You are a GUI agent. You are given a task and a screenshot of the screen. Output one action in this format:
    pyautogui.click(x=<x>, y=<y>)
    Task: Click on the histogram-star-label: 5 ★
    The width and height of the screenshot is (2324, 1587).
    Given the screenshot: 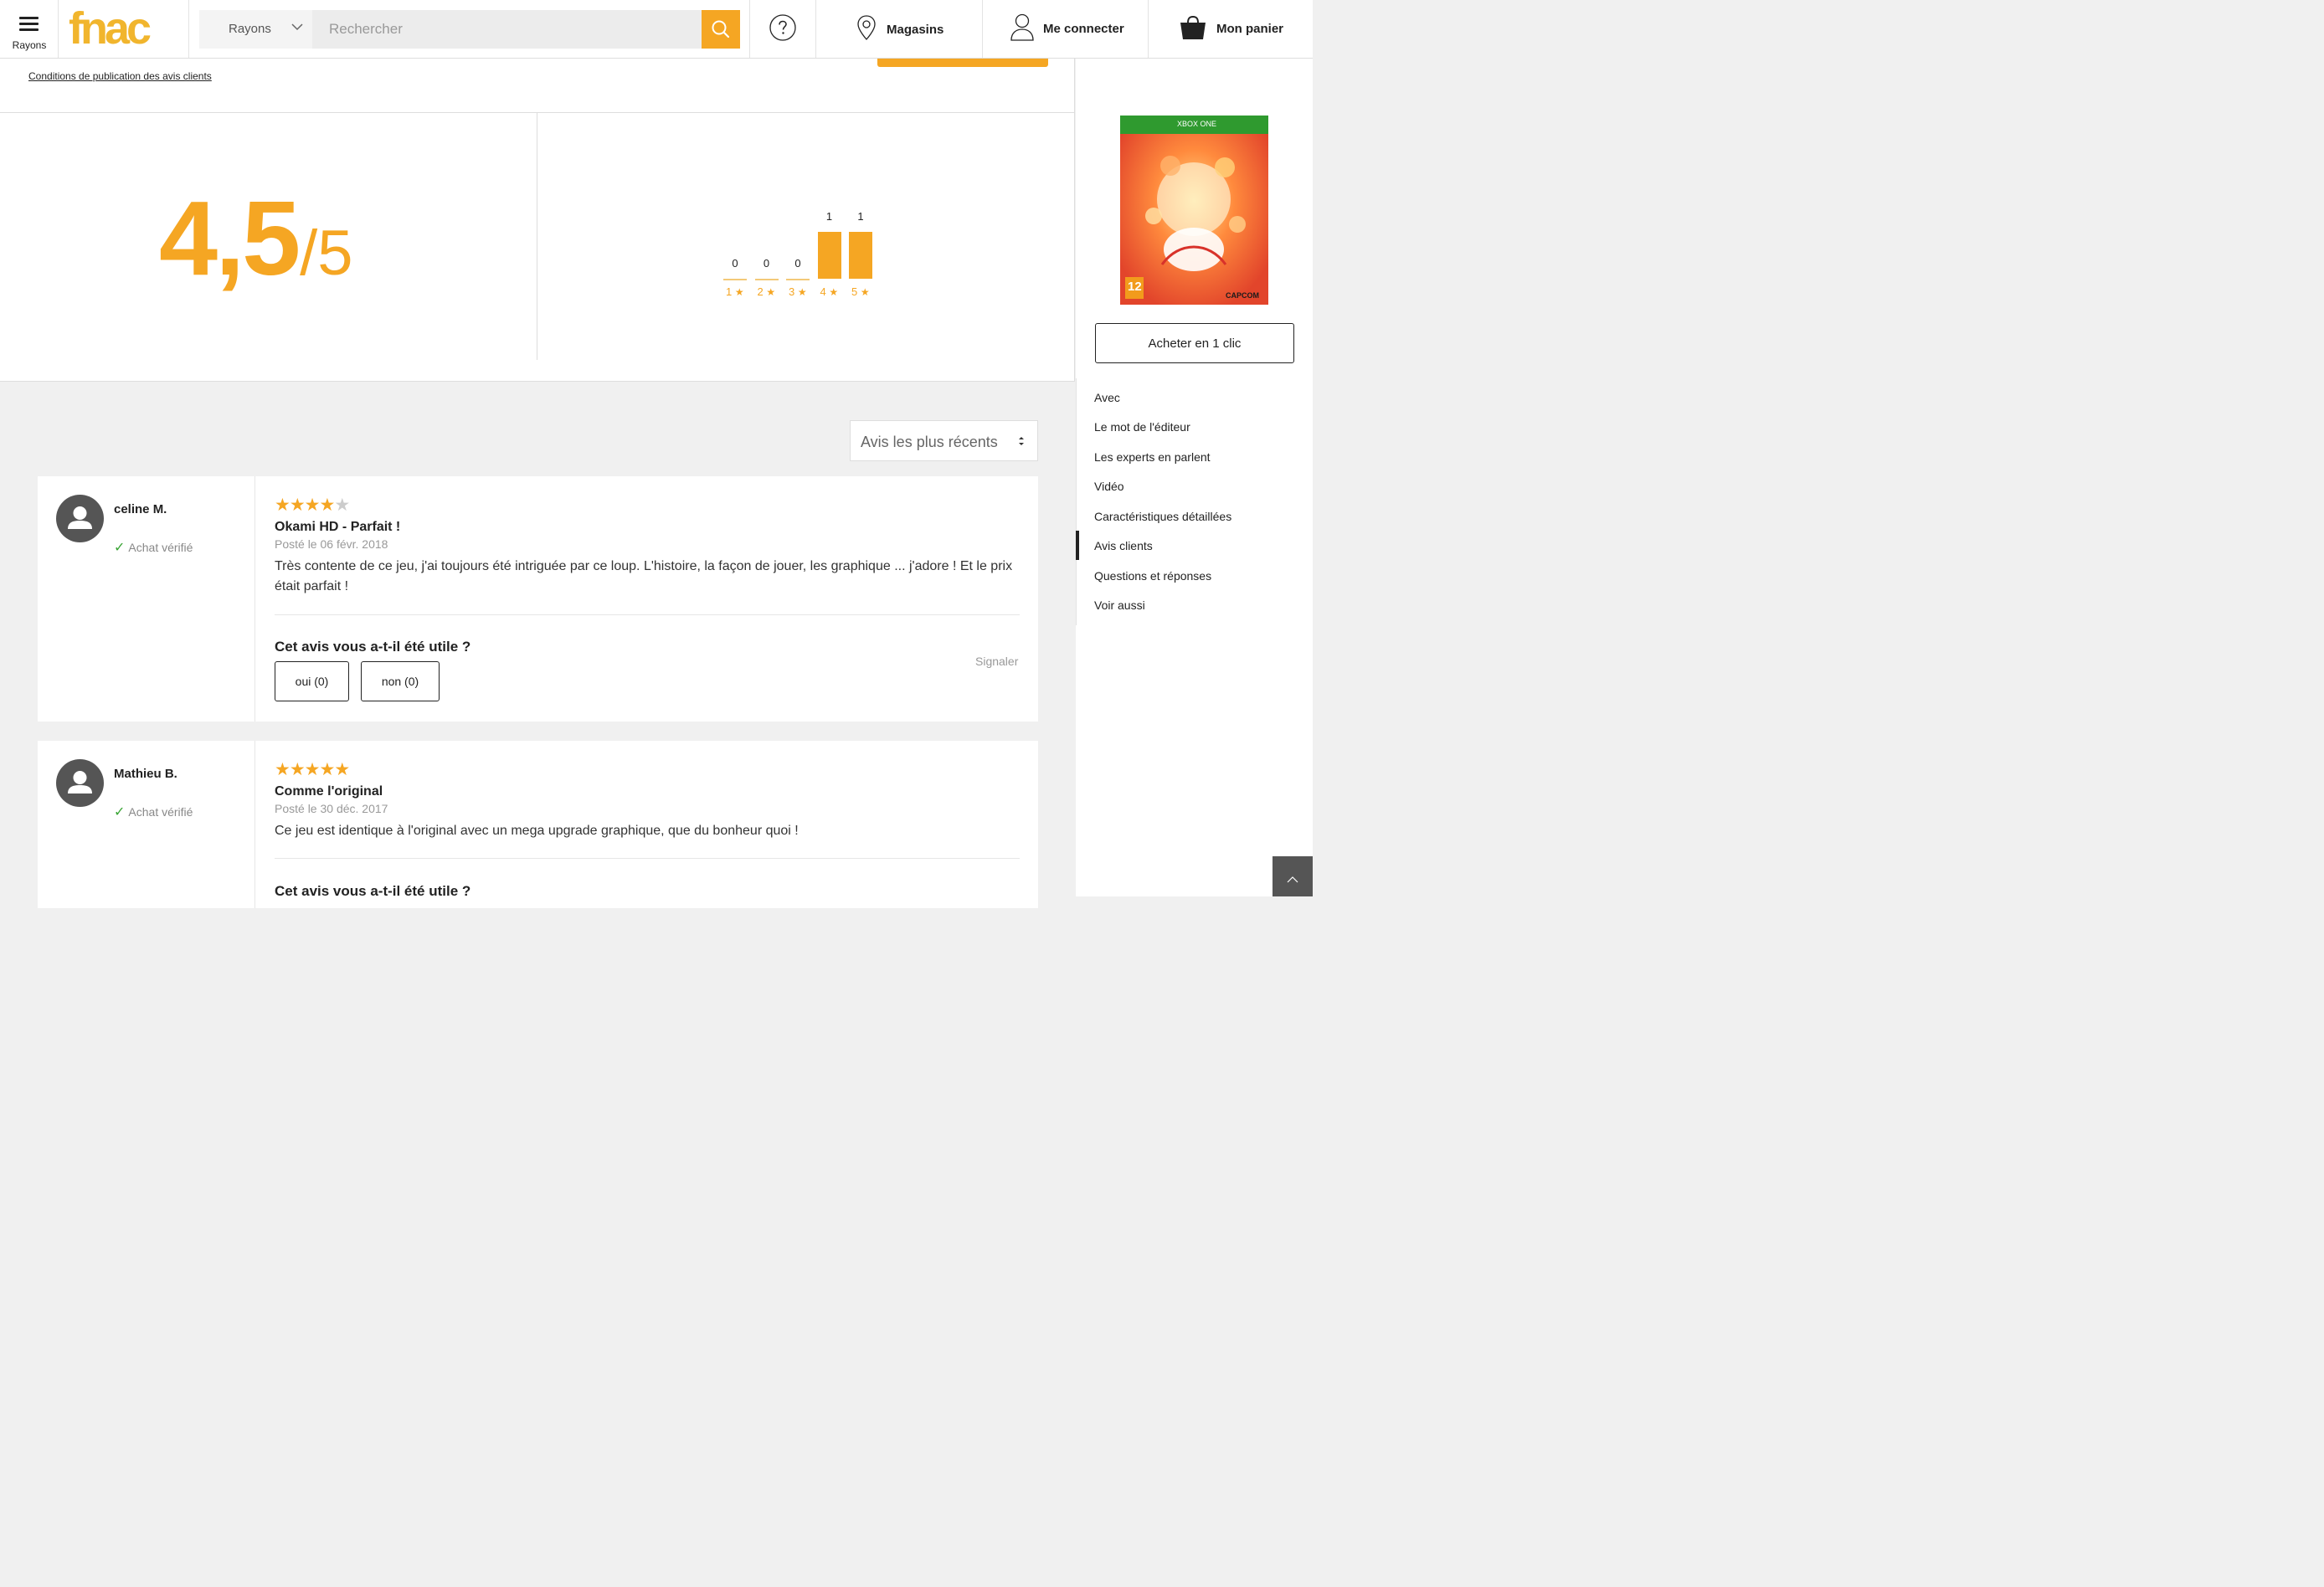 What is the action you would take?
    pyautogui.click(x=860, y=292)
    